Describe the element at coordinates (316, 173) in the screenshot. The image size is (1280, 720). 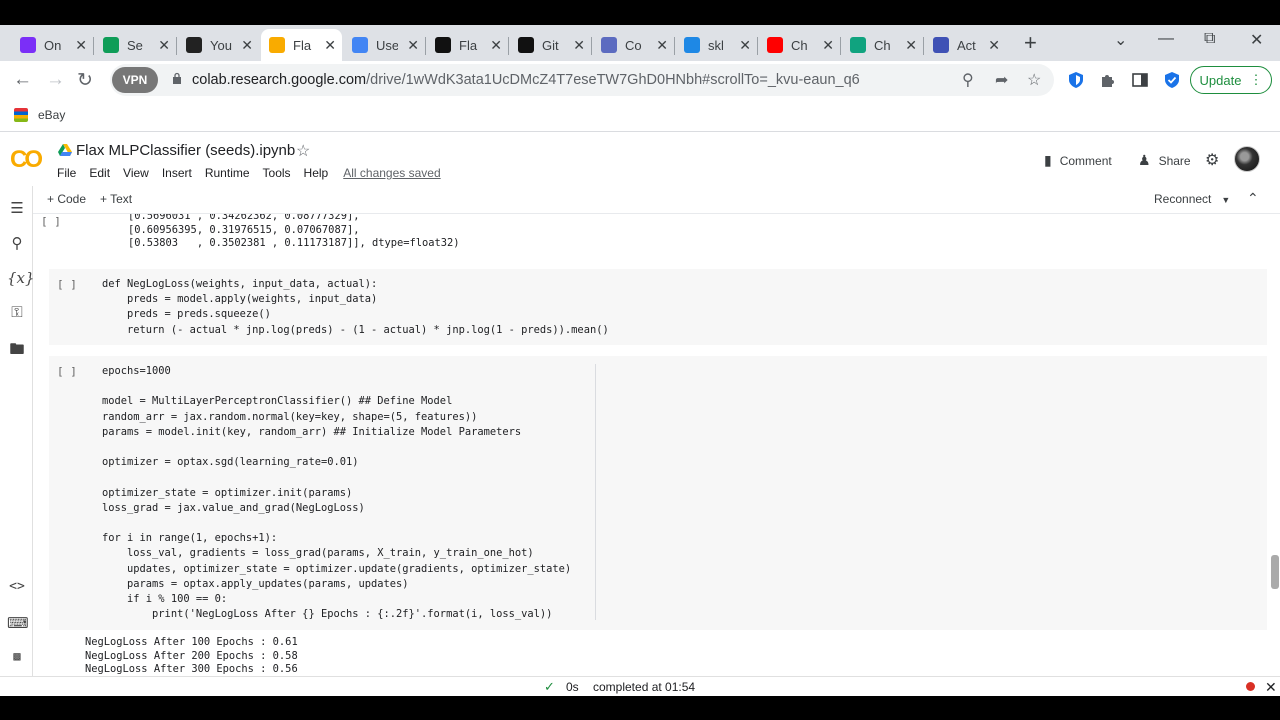
I see `menu-help: Help` at that location.